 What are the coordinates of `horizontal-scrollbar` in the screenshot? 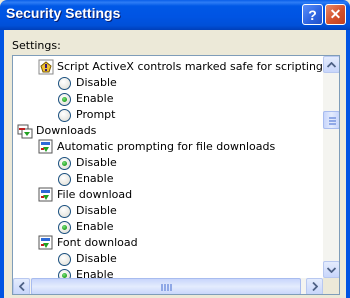 It's located at (168, 286).